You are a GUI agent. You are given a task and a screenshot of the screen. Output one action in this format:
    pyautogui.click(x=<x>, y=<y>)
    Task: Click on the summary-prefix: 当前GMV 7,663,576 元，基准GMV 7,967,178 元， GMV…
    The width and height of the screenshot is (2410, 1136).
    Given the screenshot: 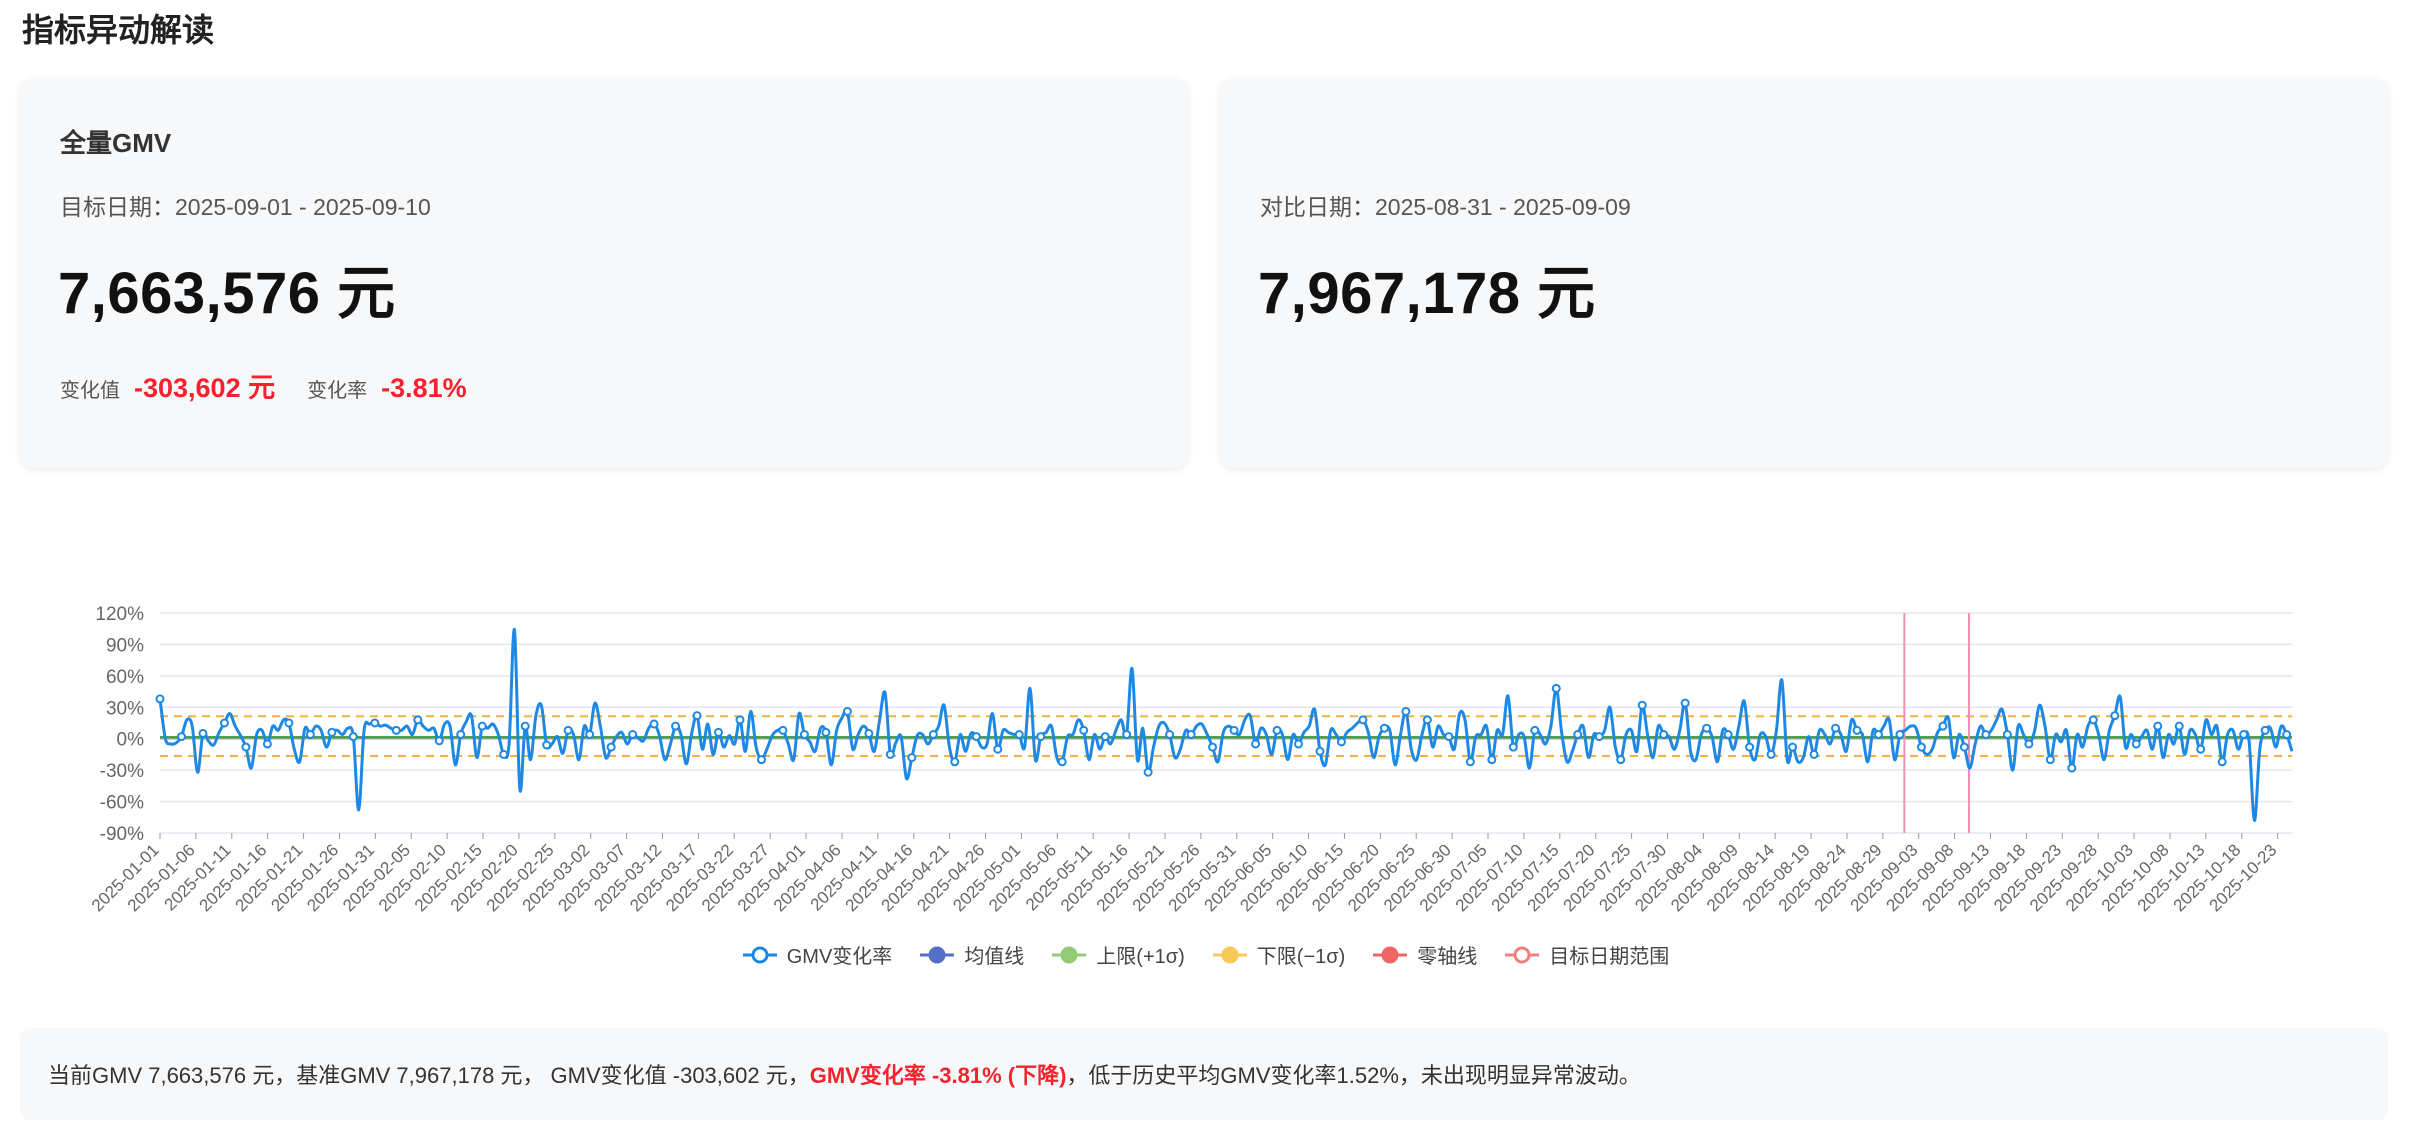 What is the action you would take?
    pyautogui.click(x=429, y=1075)
    